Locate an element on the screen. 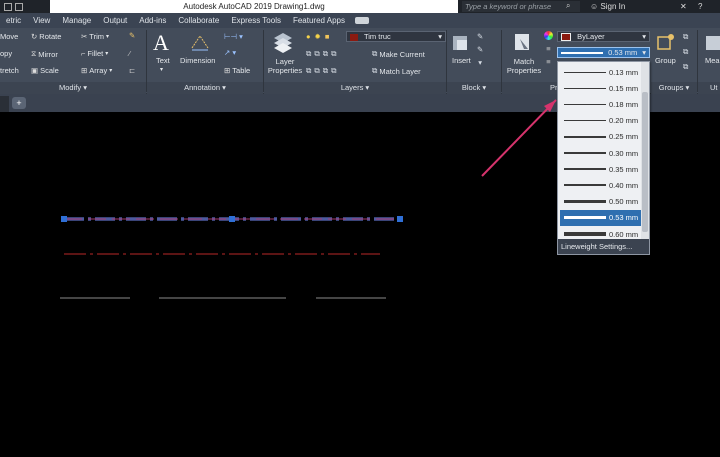  search-icon: ⌕ is located at coordinates (568, 6).